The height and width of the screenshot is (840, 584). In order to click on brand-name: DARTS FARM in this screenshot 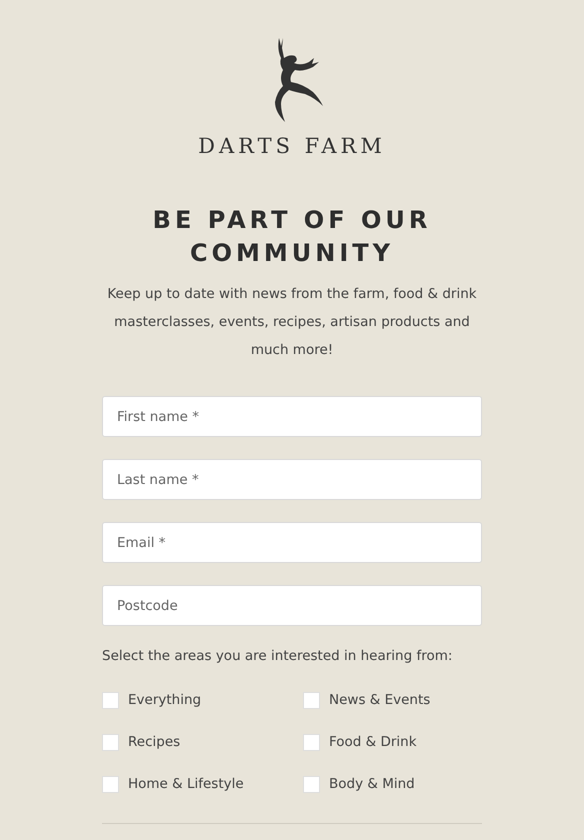, I will do `click(292, 146)`.